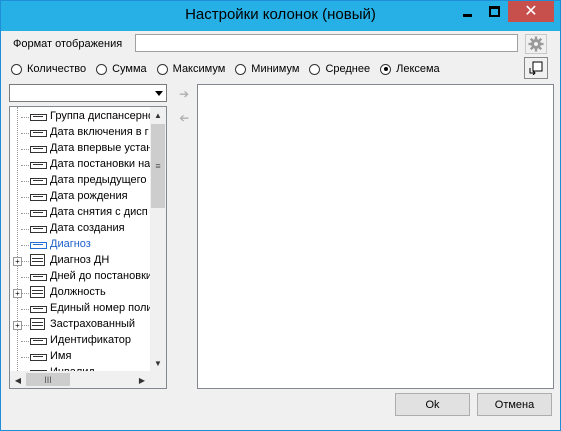  I want to click on tree-item: Диагноз, so click(80, 245).